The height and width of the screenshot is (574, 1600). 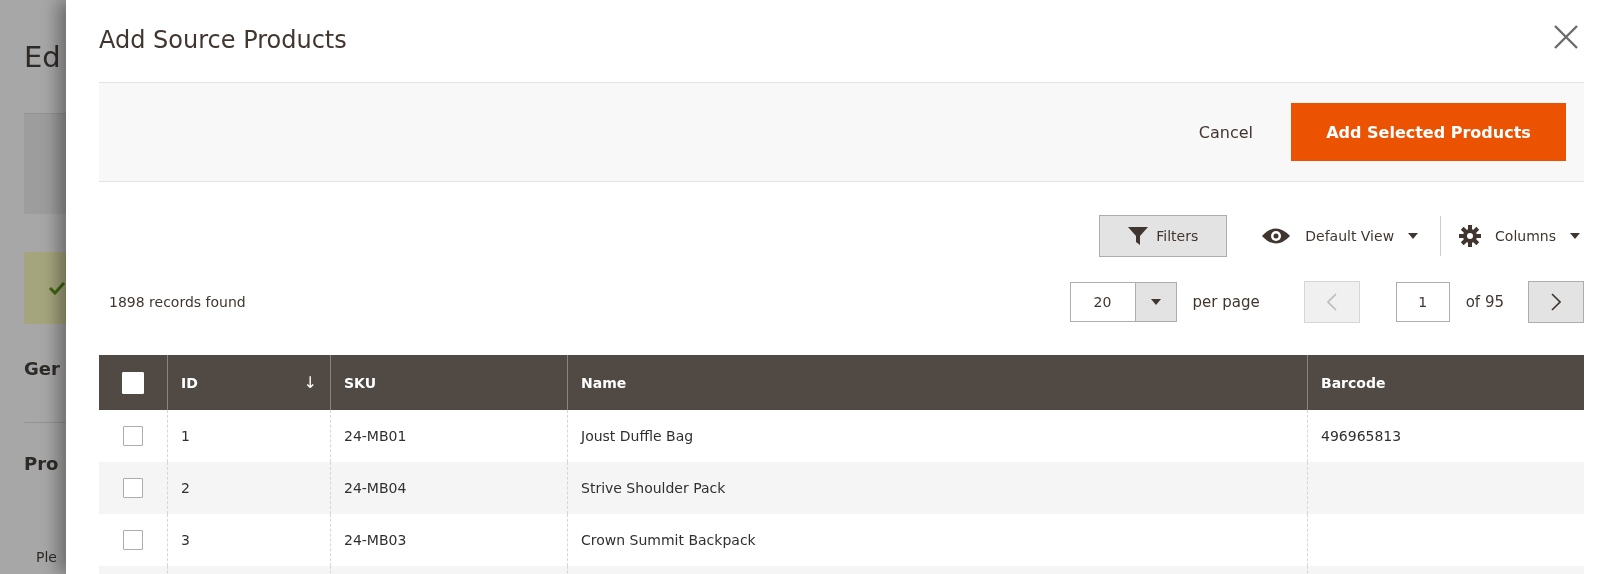 I want to click on note-text: Ple, so click(x=46, y=557).